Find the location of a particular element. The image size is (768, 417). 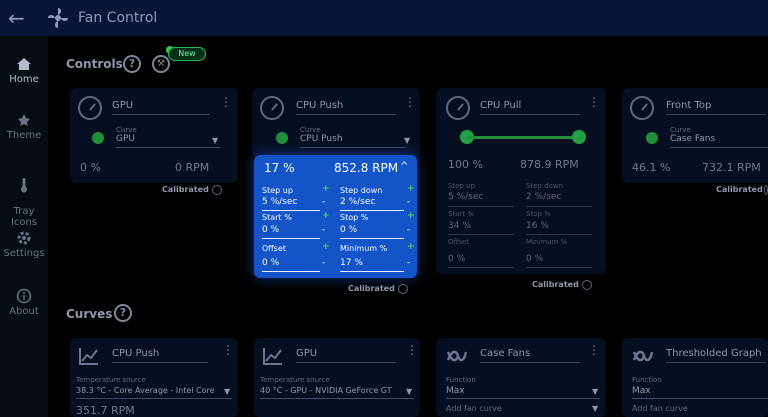

function-label: Function is located at coordinates (461, 380).